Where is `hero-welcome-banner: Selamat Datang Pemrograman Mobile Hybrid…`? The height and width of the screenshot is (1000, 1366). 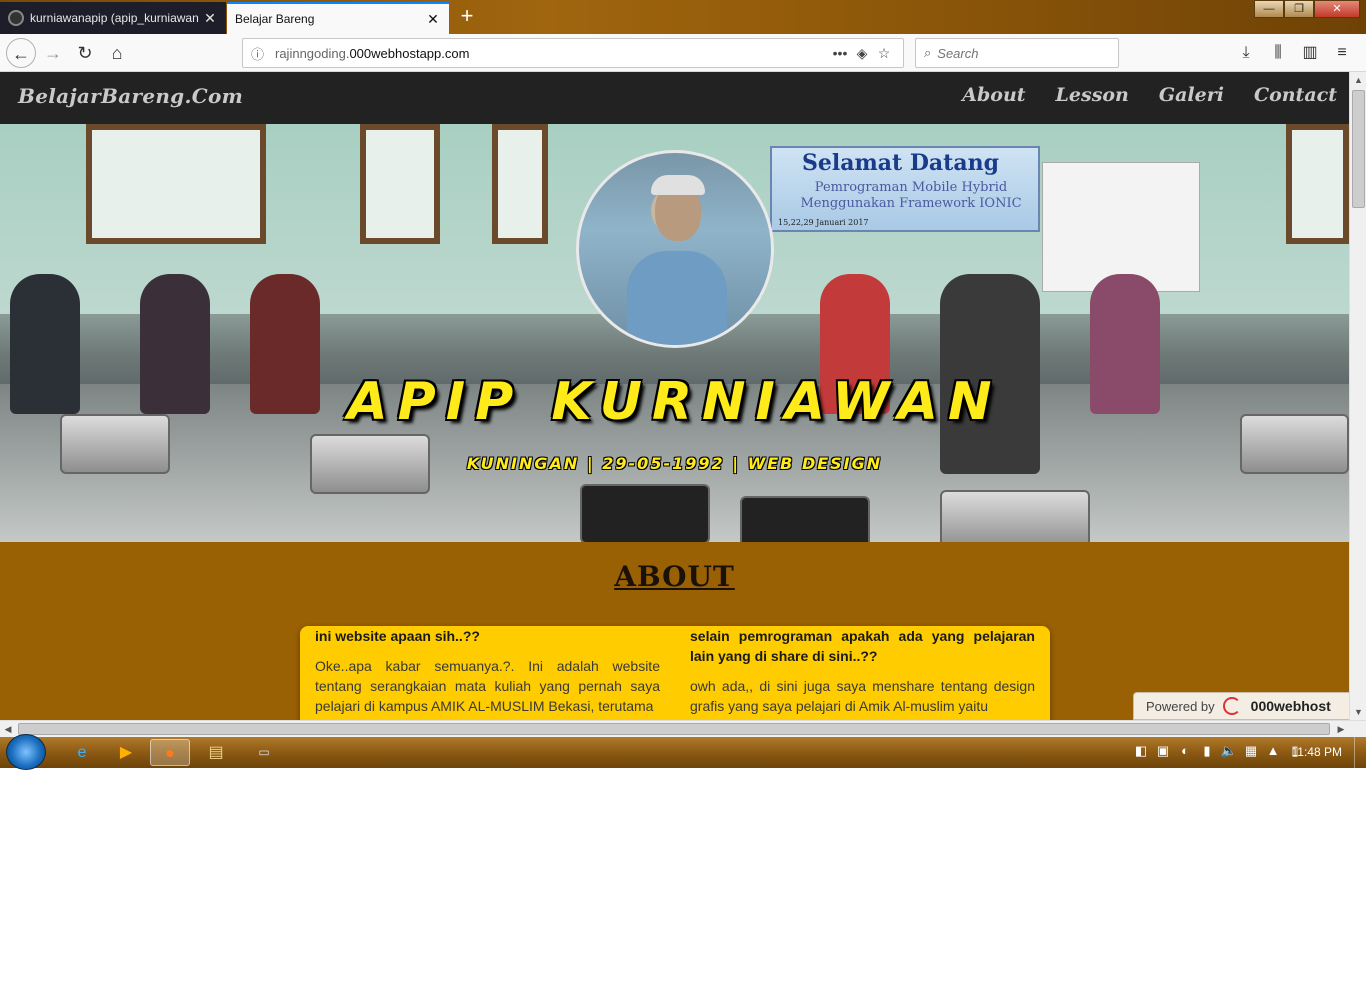
hero-welcome-banner: Selamat Datang Pemrograman Mobile Hybrid… is located at coordinates (905, 189).